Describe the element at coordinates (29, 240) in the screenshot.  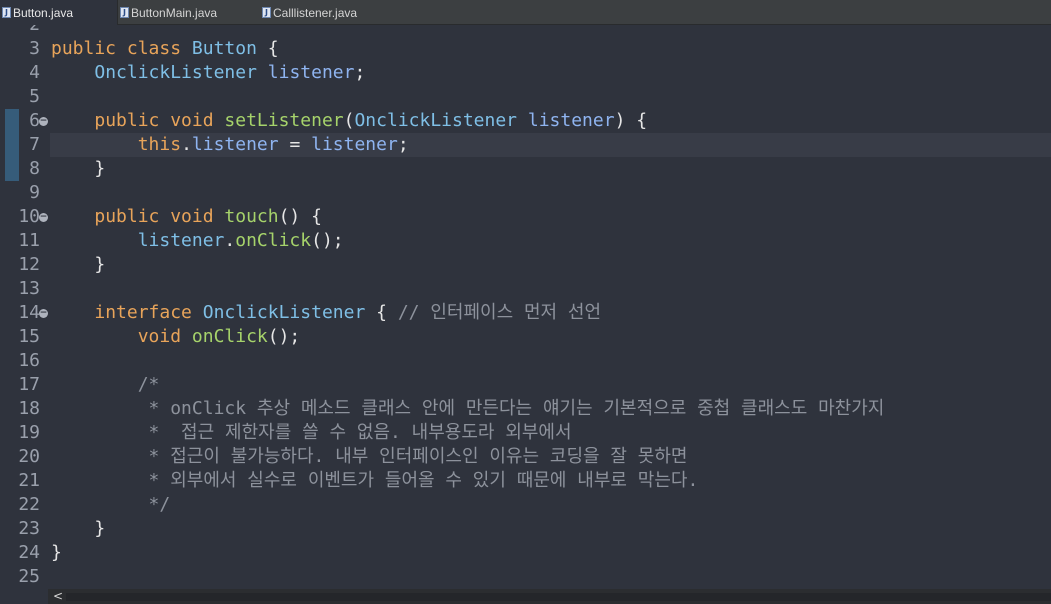
I see `line-number: 11` at that location.